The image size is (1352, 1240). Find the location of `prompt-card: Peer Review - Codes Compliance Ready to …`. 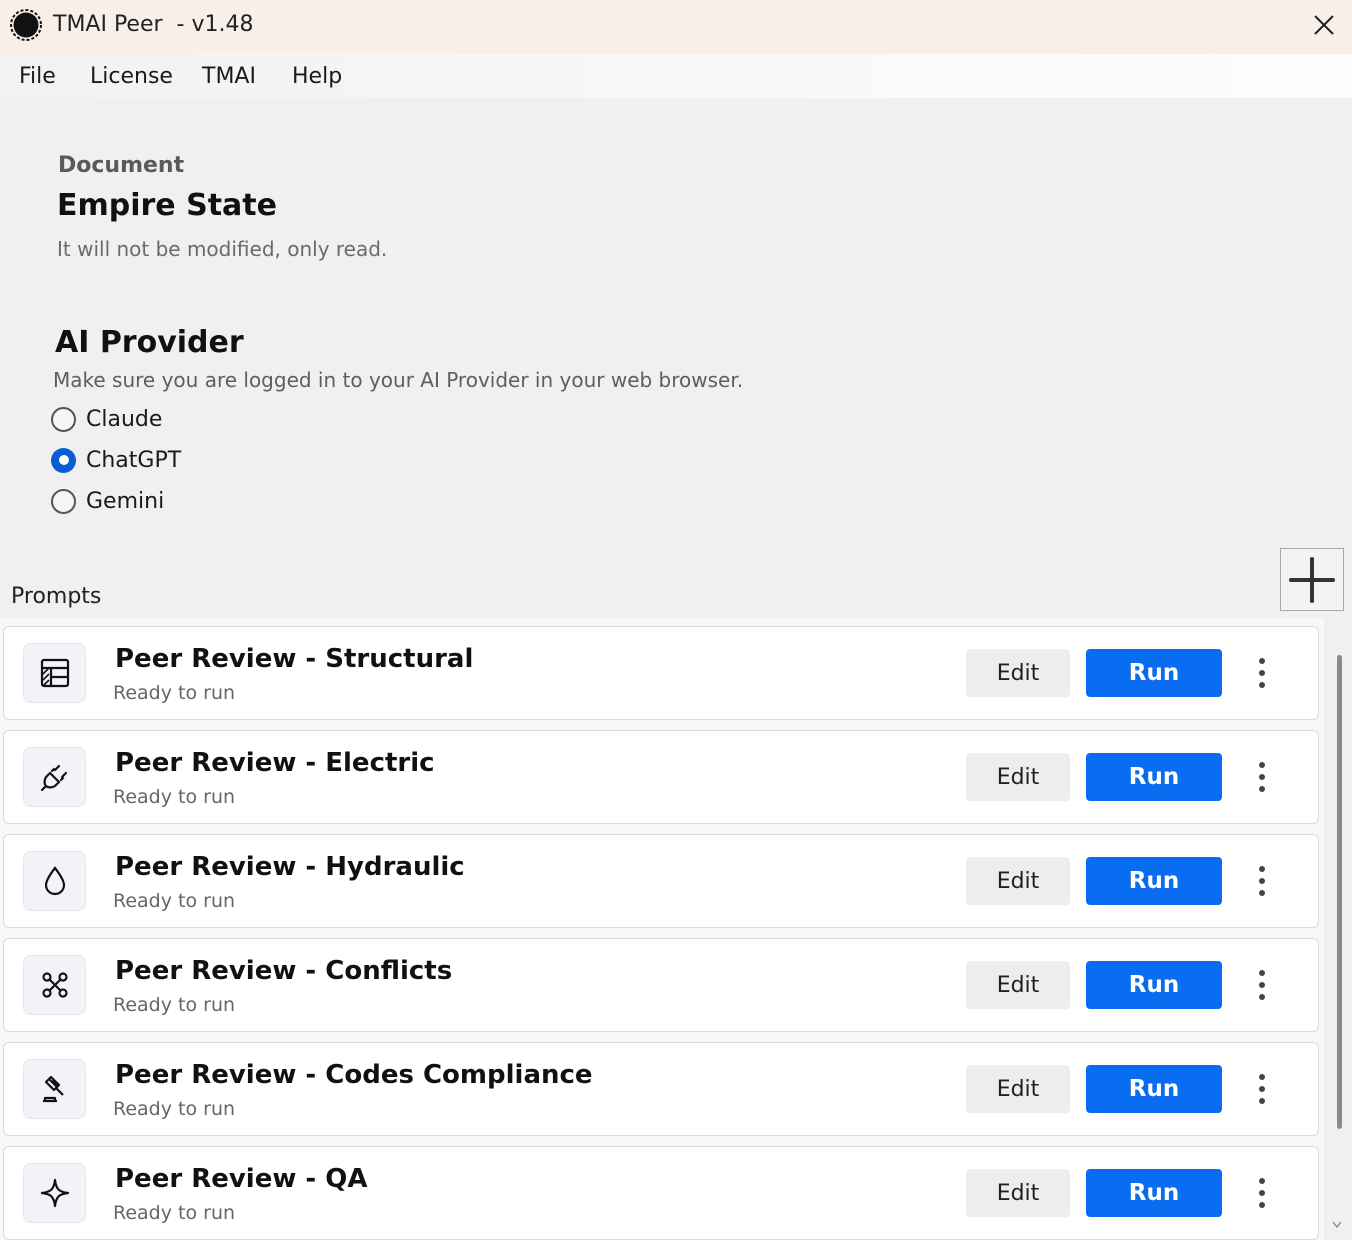

prompt-card: Peer Review - Codes Compliance Ready to … is located at coordinates (661, 1089).